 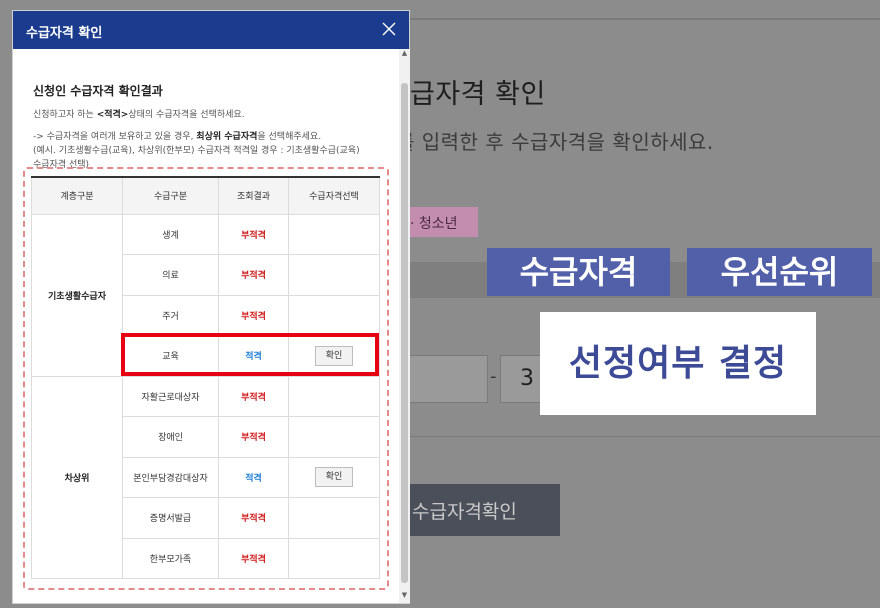 I want to click on instruction-text: 신청하고자 하는, so click(x=65, y=115).